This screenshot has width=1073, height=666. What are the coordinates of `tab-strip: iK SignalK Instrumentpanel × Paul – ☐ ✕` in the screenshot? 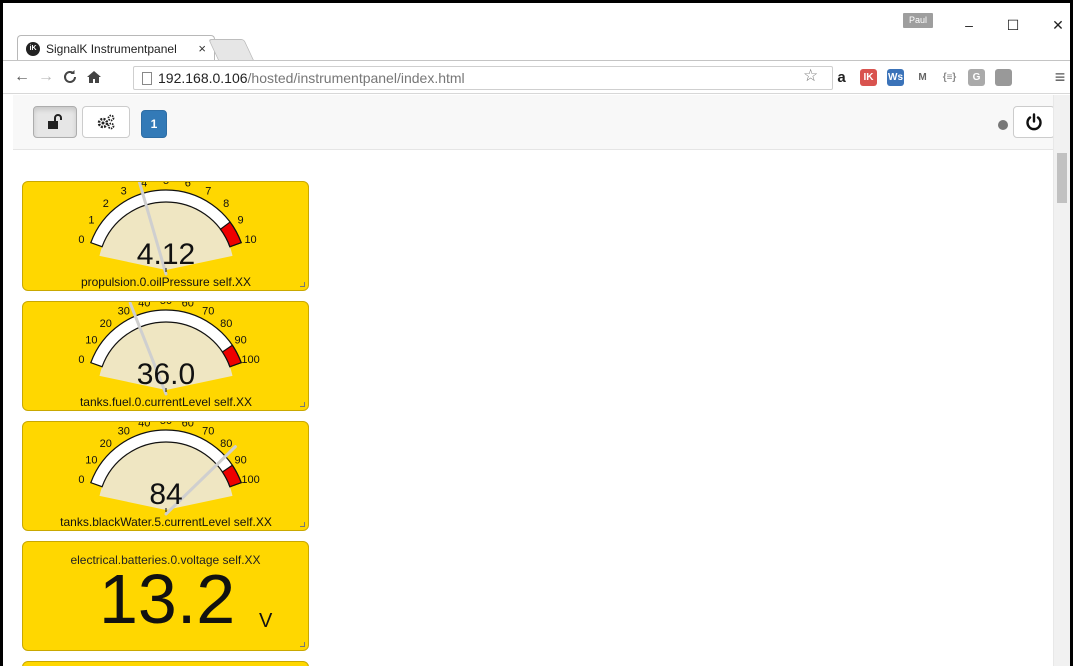 It's located at (536, 32).